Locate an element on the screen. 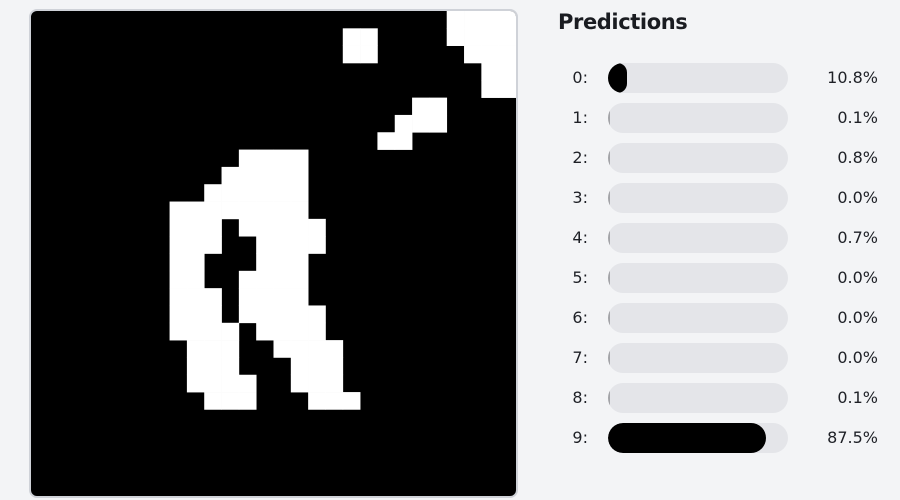 The image size is (900, 500). prediction-row: 8: 0.1% is located at coordinates (725, 398).